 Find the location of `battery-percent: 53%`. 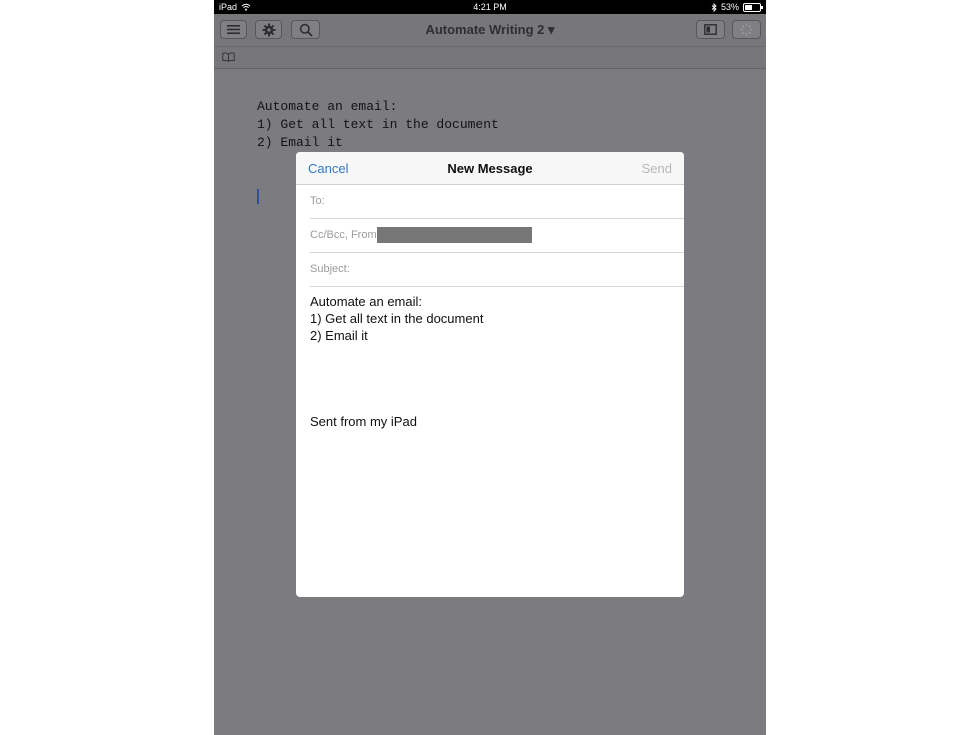

battery-percent: 53% is located at coordinates (729, 7).